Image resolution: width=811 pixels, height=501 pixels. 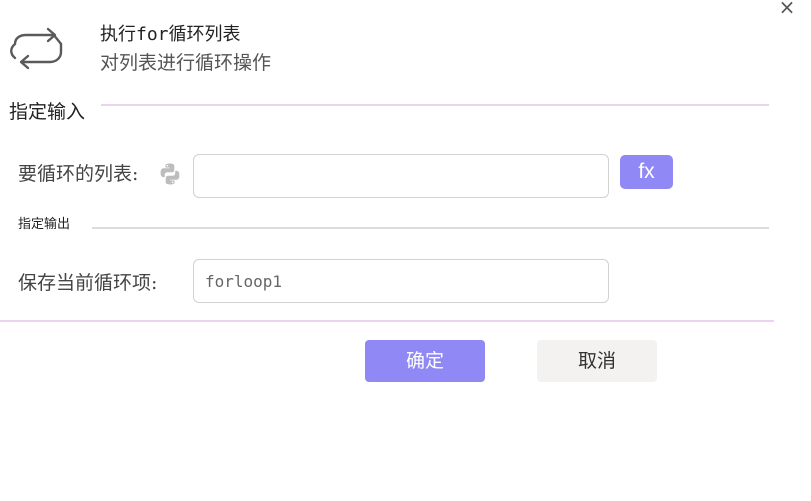 I want to click on footer-divider, so click(x=387, y=321).